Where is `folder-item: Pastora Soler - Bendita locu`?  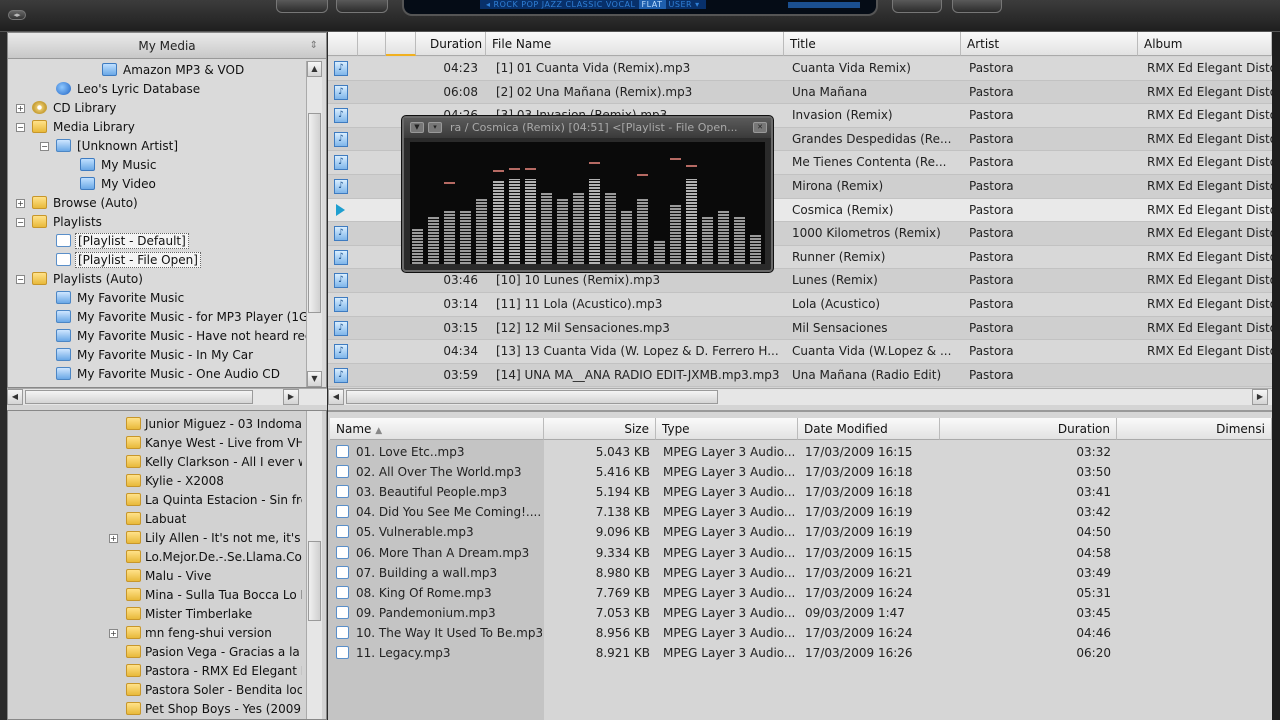
folder-item: Pastora Soler - Bendita locu is located at coordinates (214, 690).